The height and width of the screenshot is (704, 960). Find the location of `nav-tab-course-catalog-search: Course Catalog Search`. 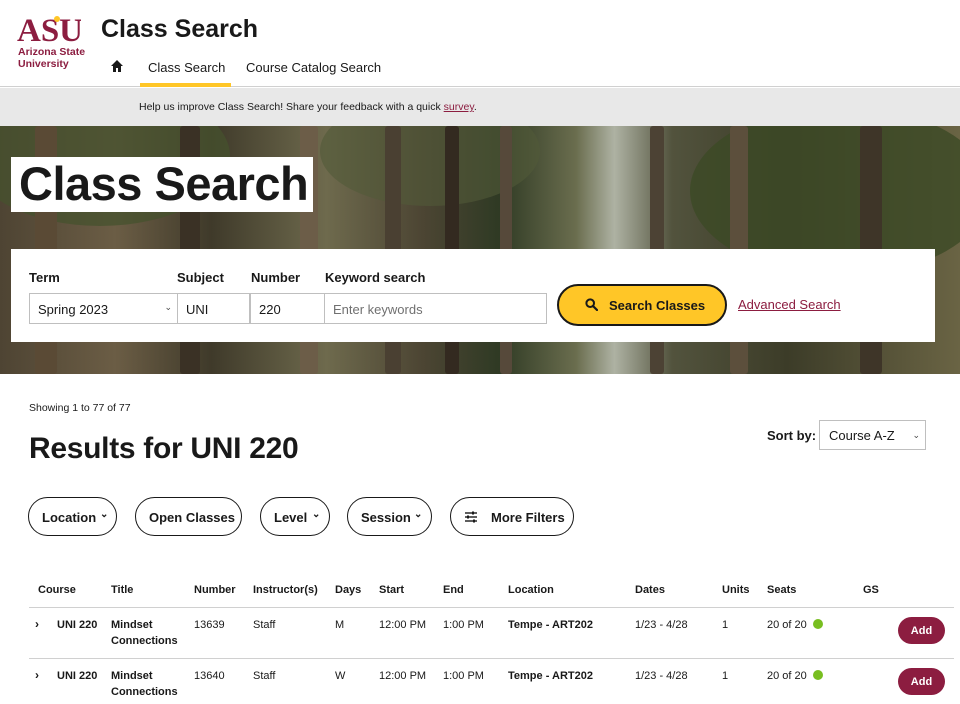

nav-tab-course-catalog-search: Course Catalog Search is located at coordinates (313, 67).